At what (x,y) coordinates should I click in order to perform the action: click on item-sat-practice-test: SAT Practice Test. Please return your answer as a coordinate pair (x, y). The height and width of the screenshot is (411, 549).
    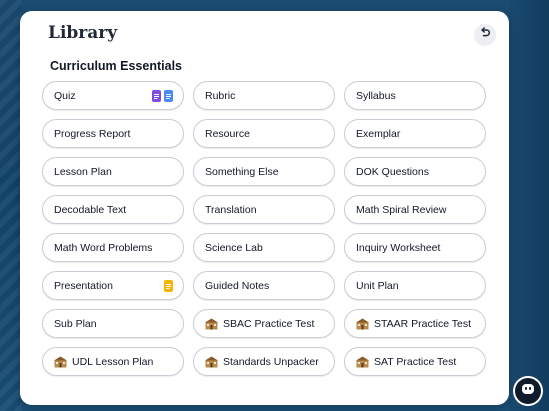
    Looking at the image, I should click on (415, 361).